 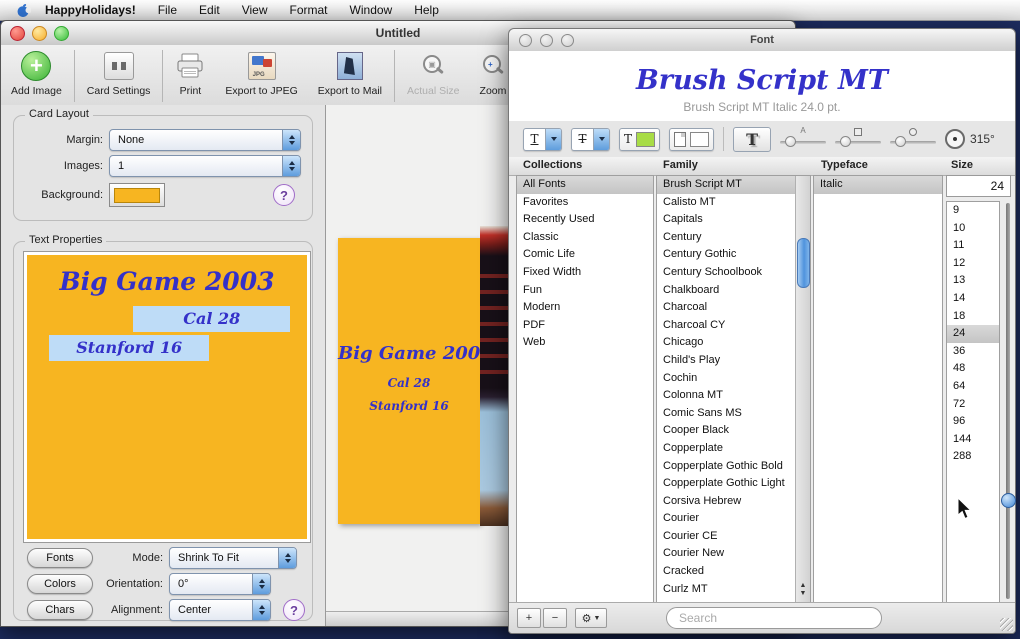 What do you see at coordinates (973, 299) in the screenshot?
I see `size-item: 14` at bounding box center [973, 299].